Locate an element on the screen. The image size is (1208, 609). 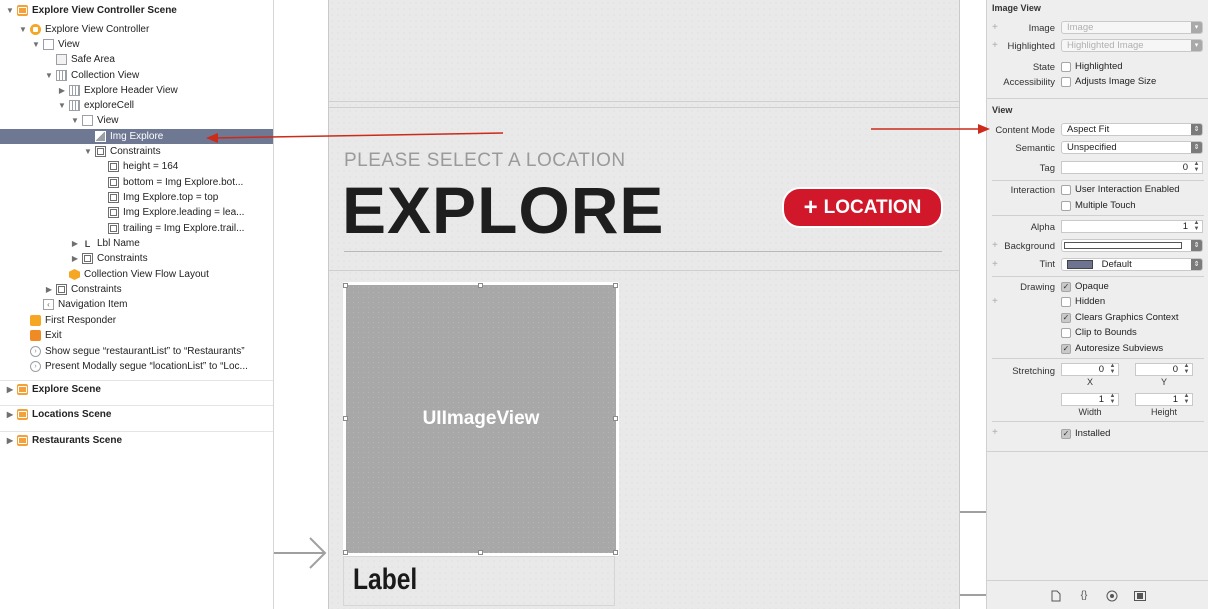
navigation-bar is located at coordinates (644, 51).